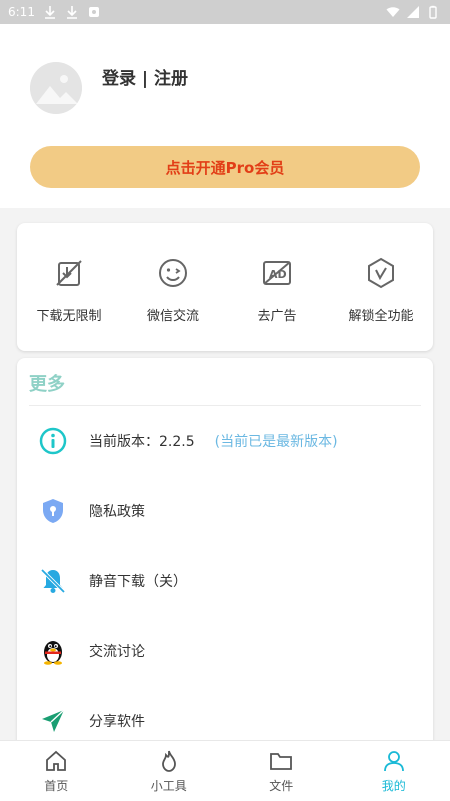  I want to click on bell-off-icon, so click(53, 581).